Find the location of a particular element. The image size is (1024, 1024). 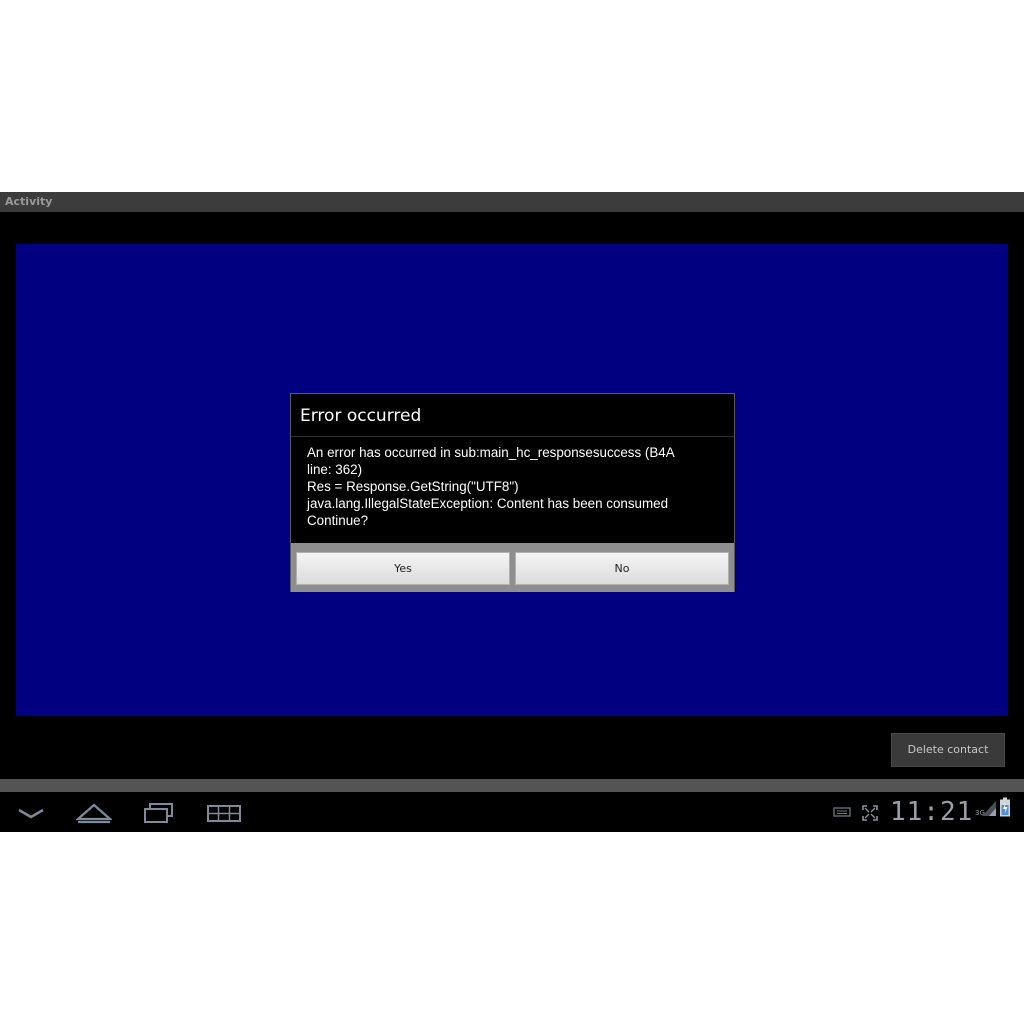

system-navigation-bar: 11:21 3G is located at coordinates (512, 812).